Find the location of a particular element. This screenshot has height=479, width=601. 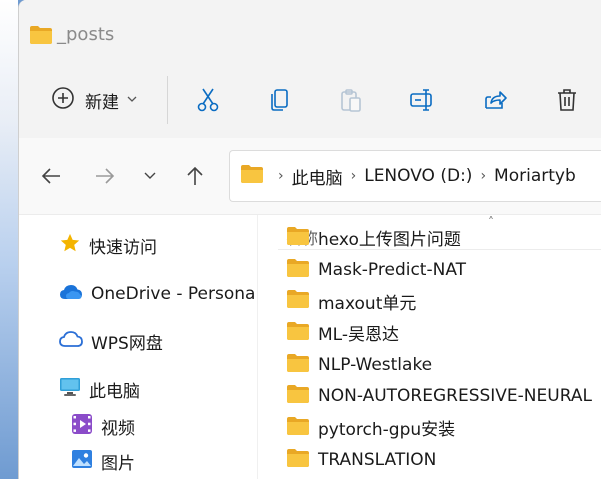

list-item-name: TRANSLATION is located at coordinates (377, 459).